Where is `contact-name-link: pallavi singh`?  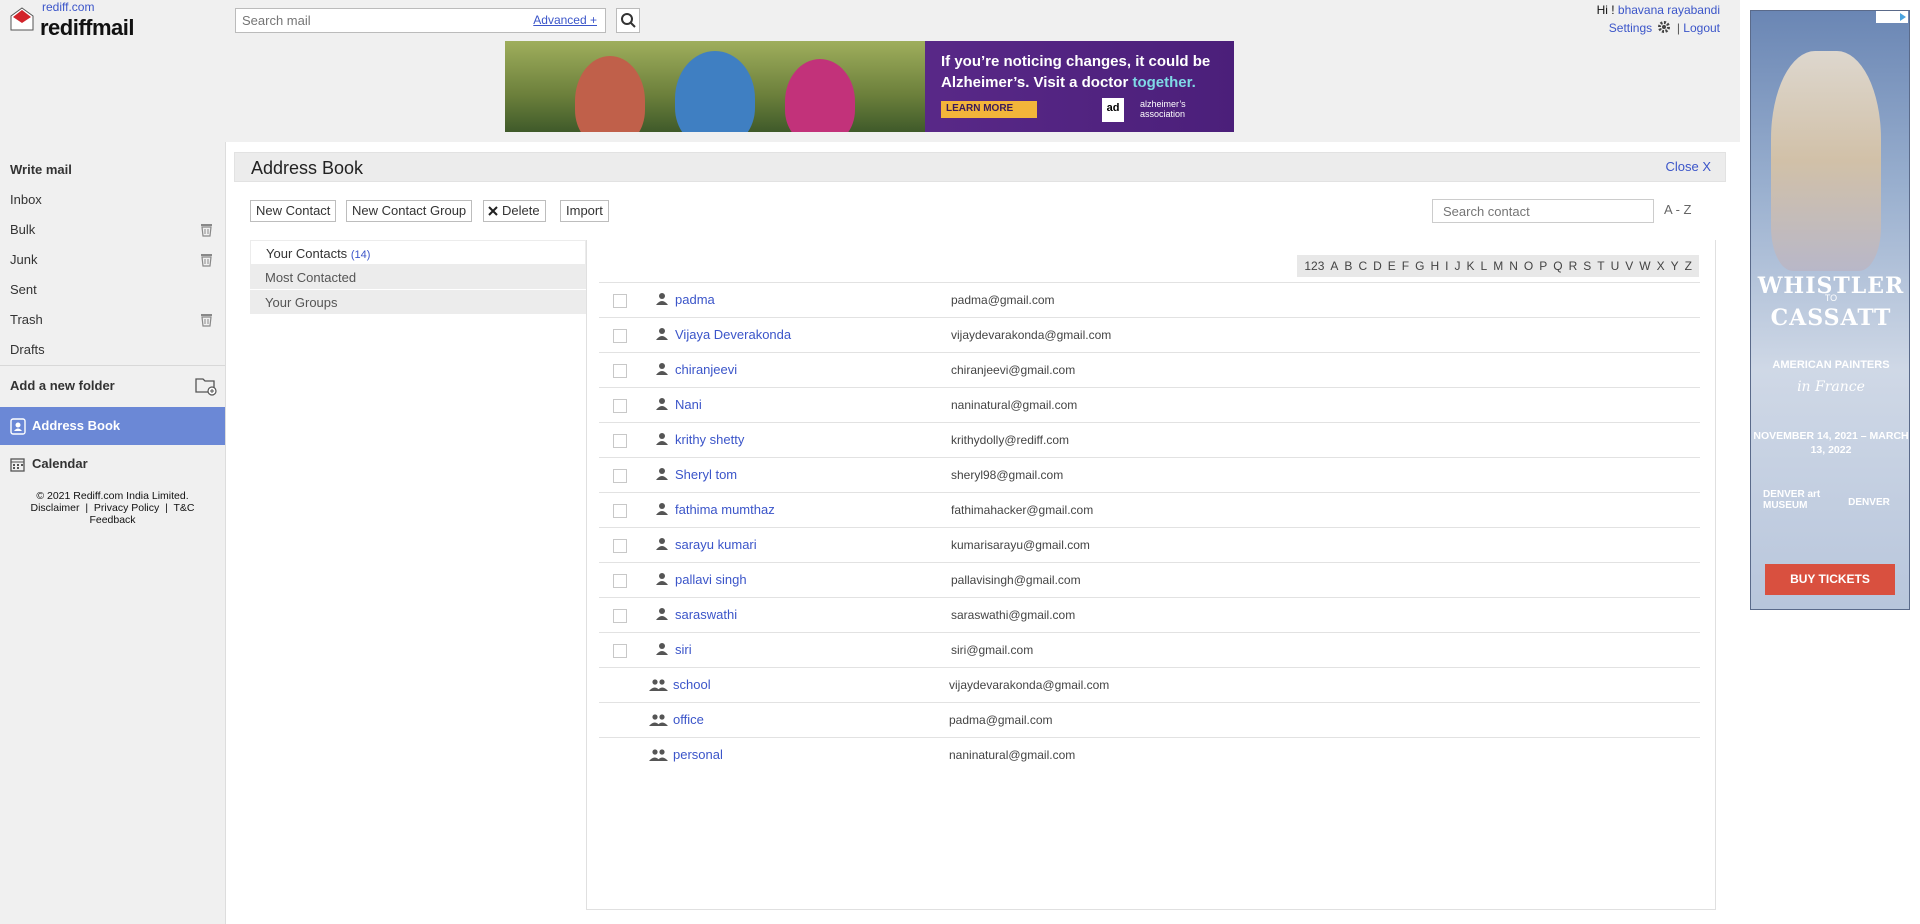 contact-name-link: pallavi singh is located at coordinates (711, 579).